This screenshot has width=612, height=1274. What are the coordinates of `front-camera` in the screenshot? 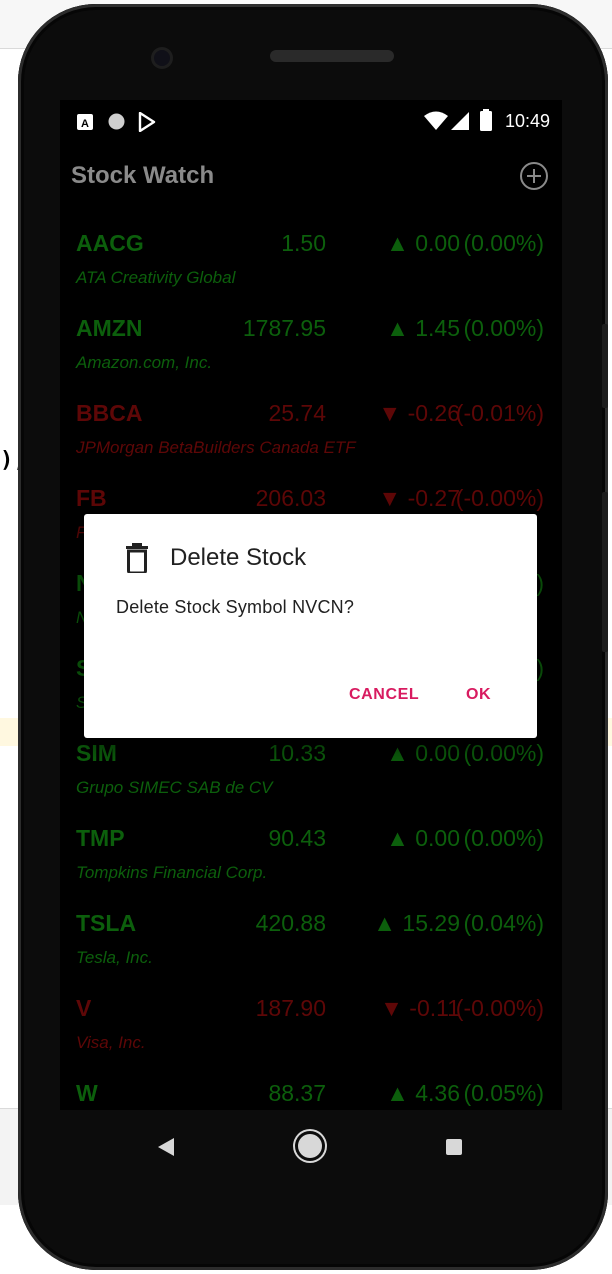 It's located at (162, 58).